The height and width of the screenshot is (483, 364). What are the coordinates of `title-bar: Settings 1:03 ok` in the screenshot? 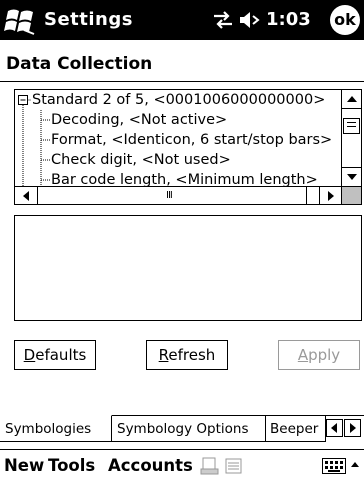 It's located at (182, 20).